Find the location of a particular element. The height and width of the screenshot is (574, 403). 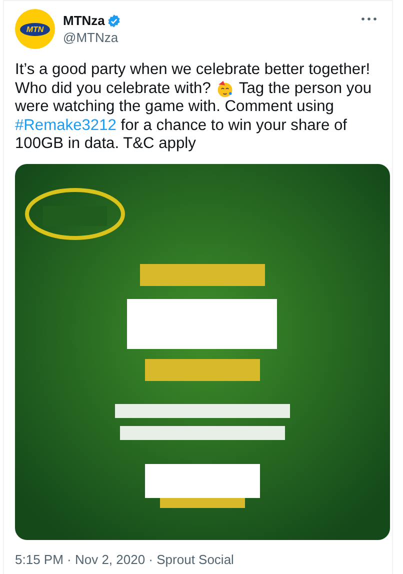

more-options-icon is located at coordinates (369, 19).